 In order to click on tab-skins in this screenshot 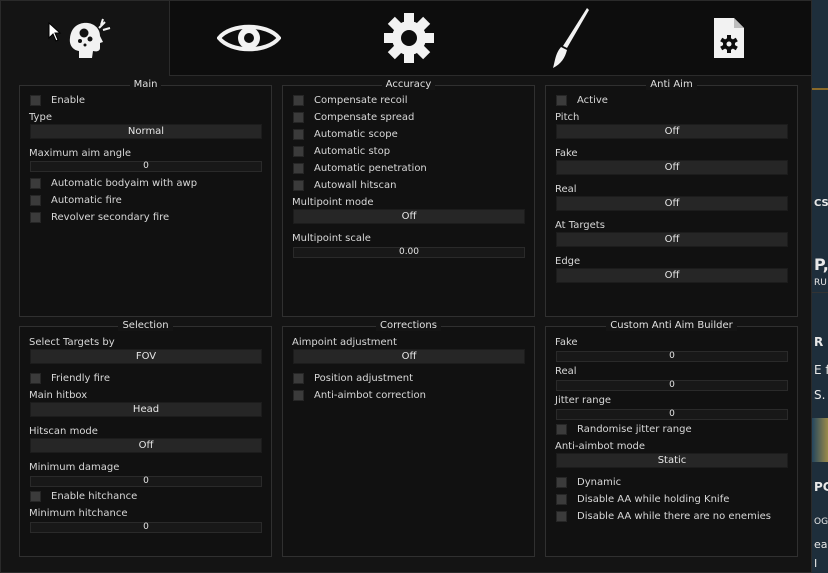, I will do `click(569, 38)`.